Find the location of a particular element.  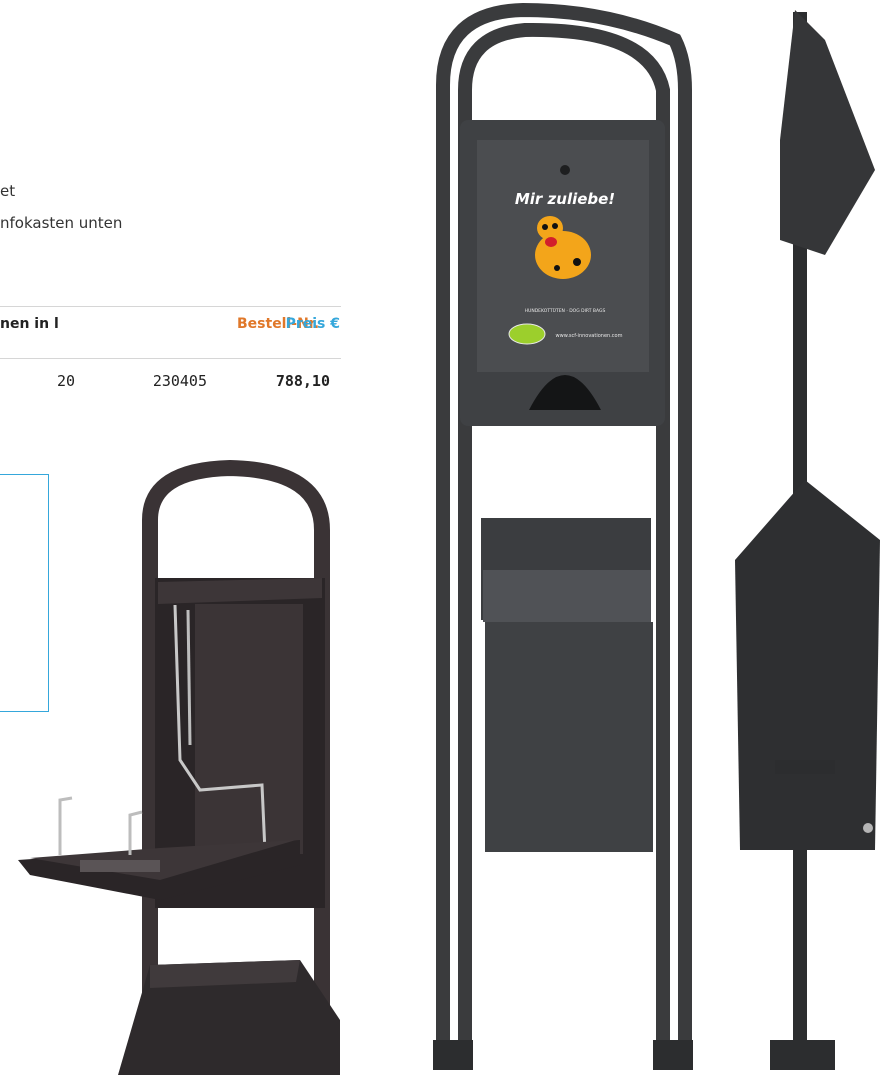

price-cell: 788,10 is located at coordinates (302, 381).